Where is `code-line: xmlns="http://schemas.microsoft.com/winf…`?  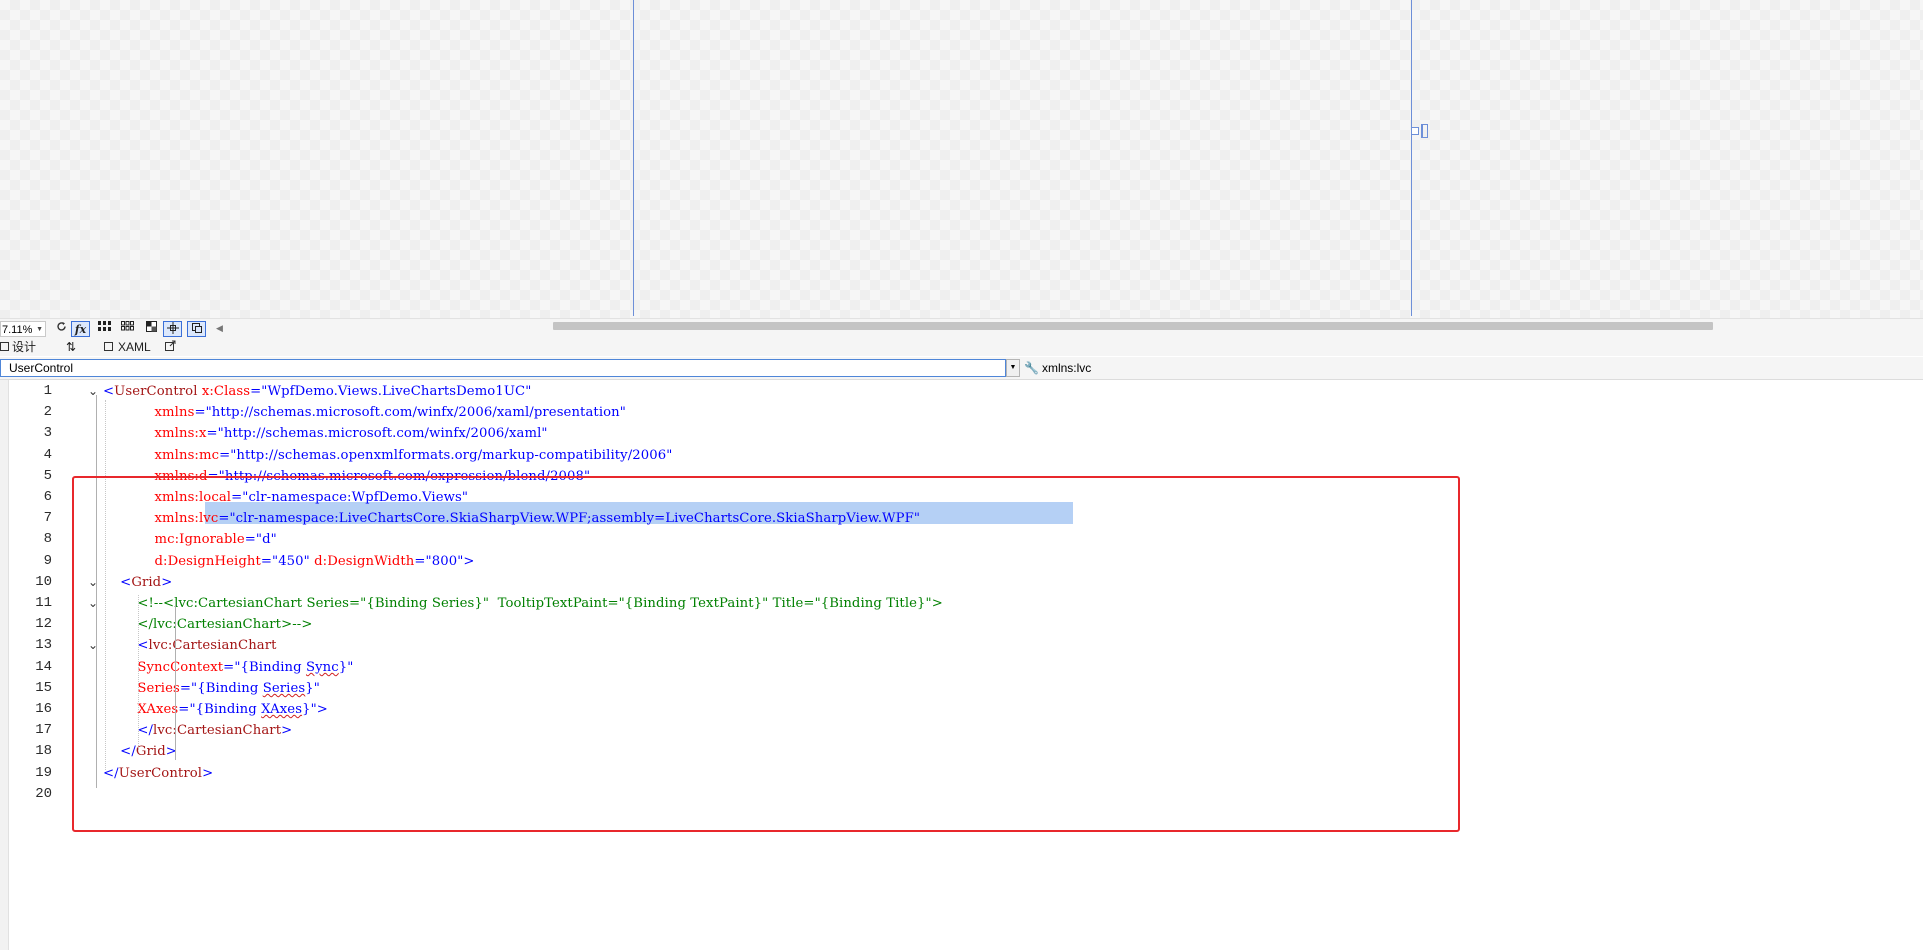
code-line: xmlns="http://schemas.microsoft.com/winf… is located at coordinates (364, 412).